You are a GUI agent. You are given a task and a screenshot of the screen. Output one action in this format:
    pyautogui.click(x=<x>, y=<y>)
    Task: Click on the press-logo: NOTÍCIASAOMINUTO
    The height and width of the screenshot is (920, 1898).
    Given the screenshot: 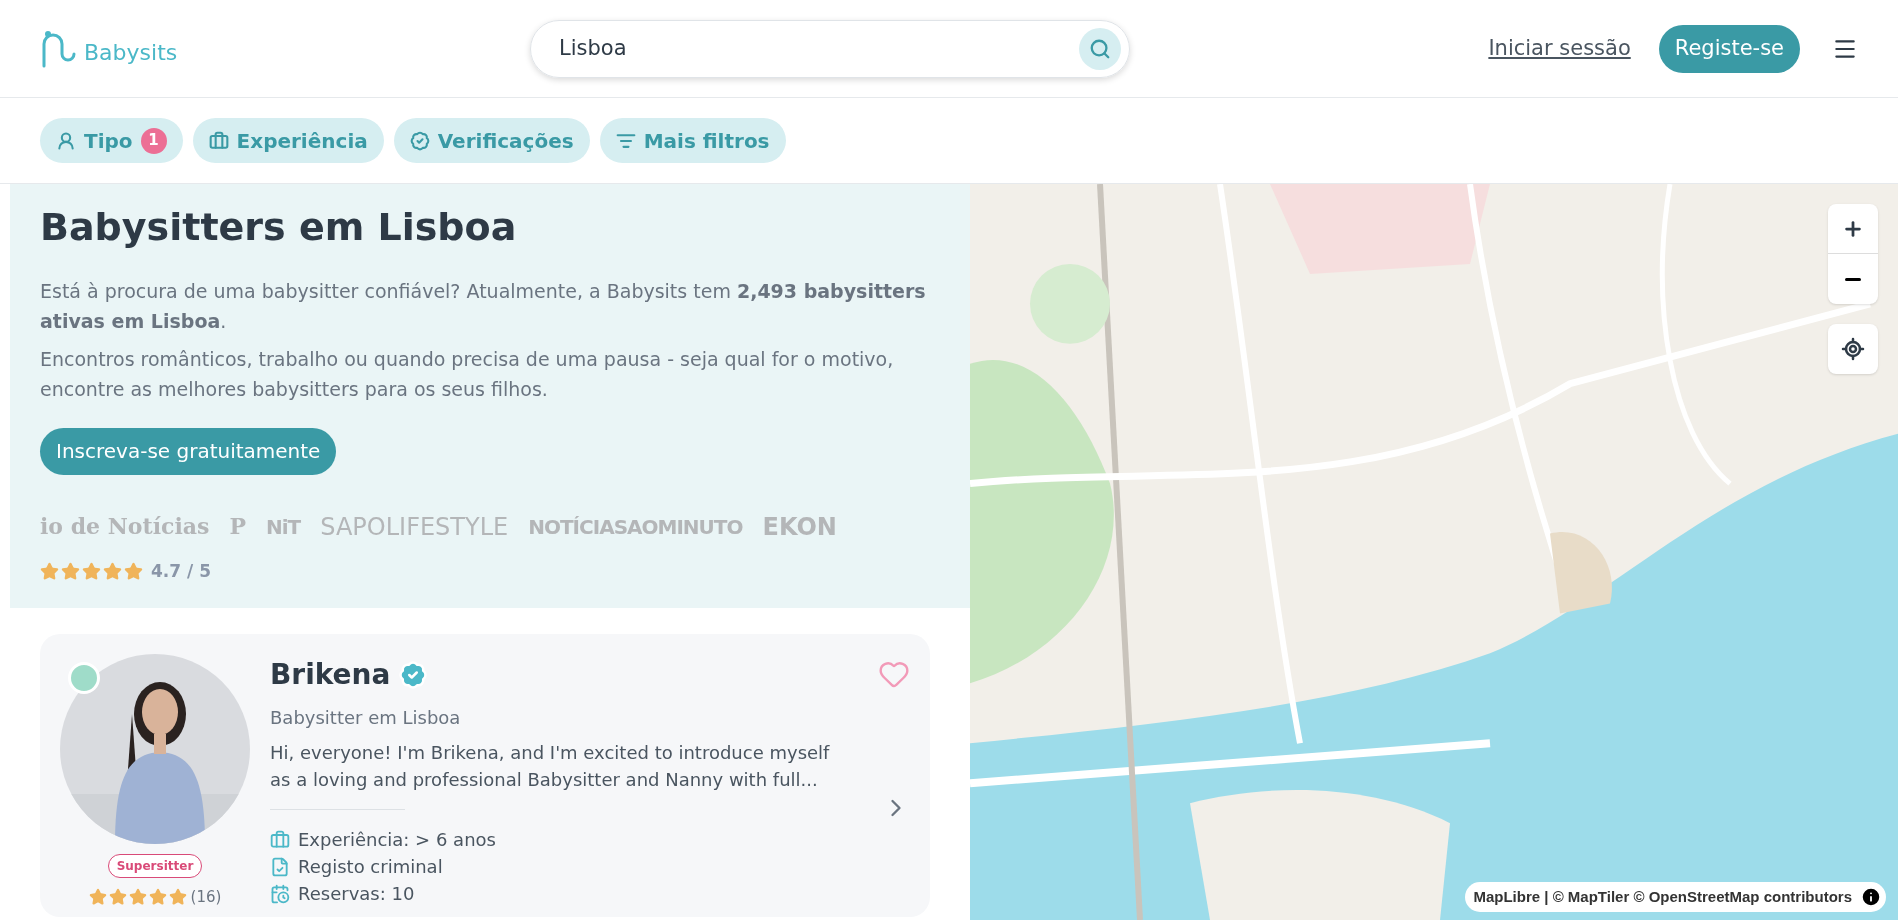 What is the action you would take?
    pyautogui.click(x=635, y=527)
    